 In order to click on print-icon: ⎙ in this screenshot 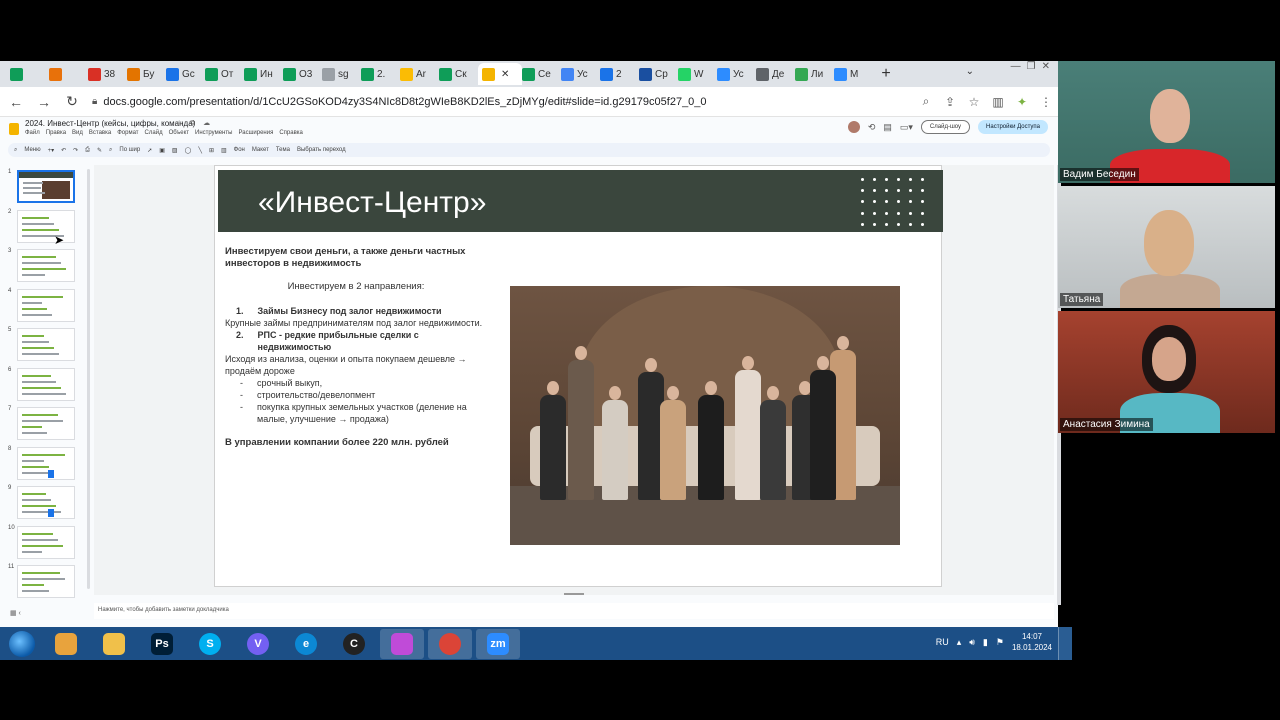, I will do `click(87, 150)`.